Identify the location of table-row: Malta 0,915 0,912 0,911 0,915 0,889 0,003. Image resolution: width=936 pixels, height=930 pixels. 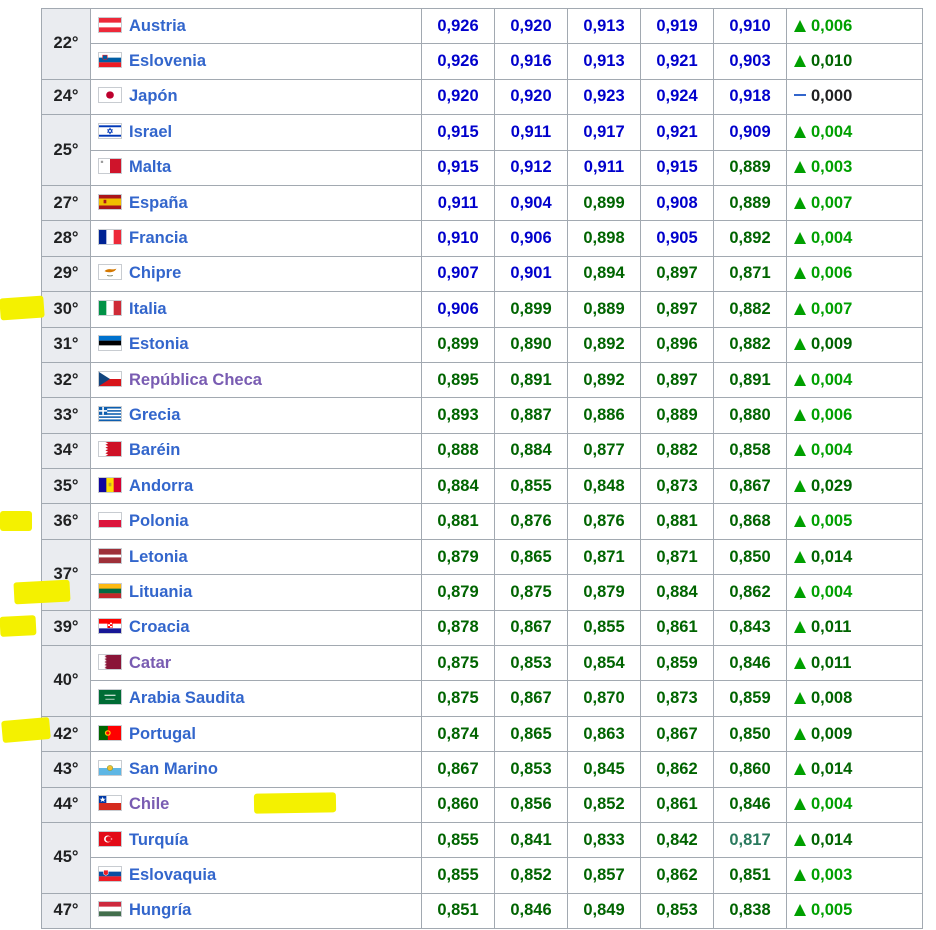
(482, 167).